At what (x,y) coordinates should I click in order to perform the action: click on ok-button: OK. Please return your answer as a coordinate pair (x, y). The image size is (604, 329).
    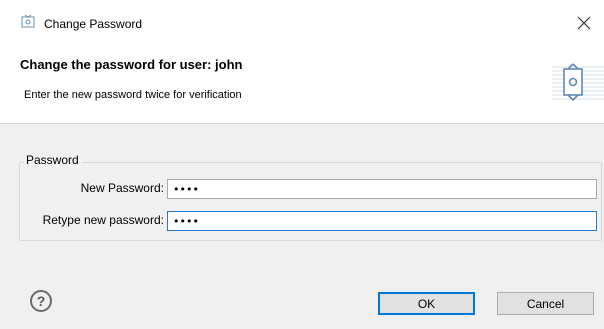
    Looking at the image, I should click on (426, 303).